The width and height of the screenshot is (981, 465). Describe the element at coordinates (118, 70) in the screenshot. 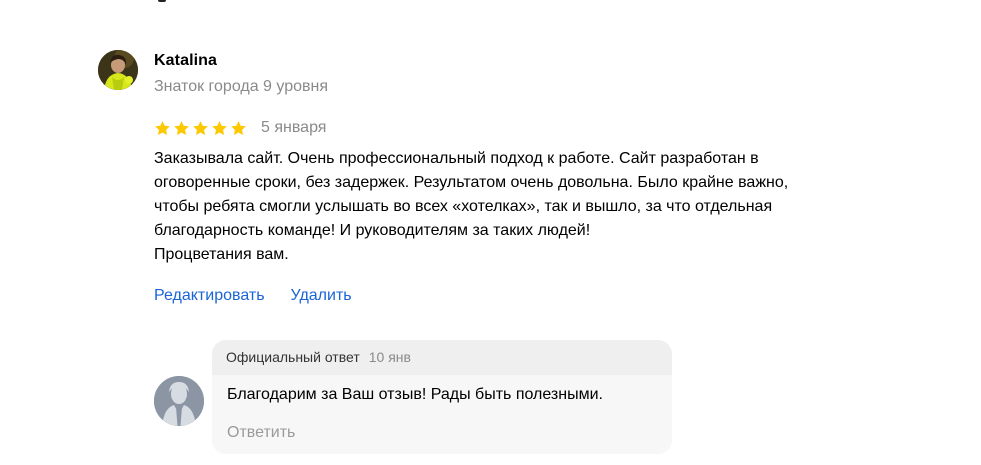

I see `user-avatar` at that location.